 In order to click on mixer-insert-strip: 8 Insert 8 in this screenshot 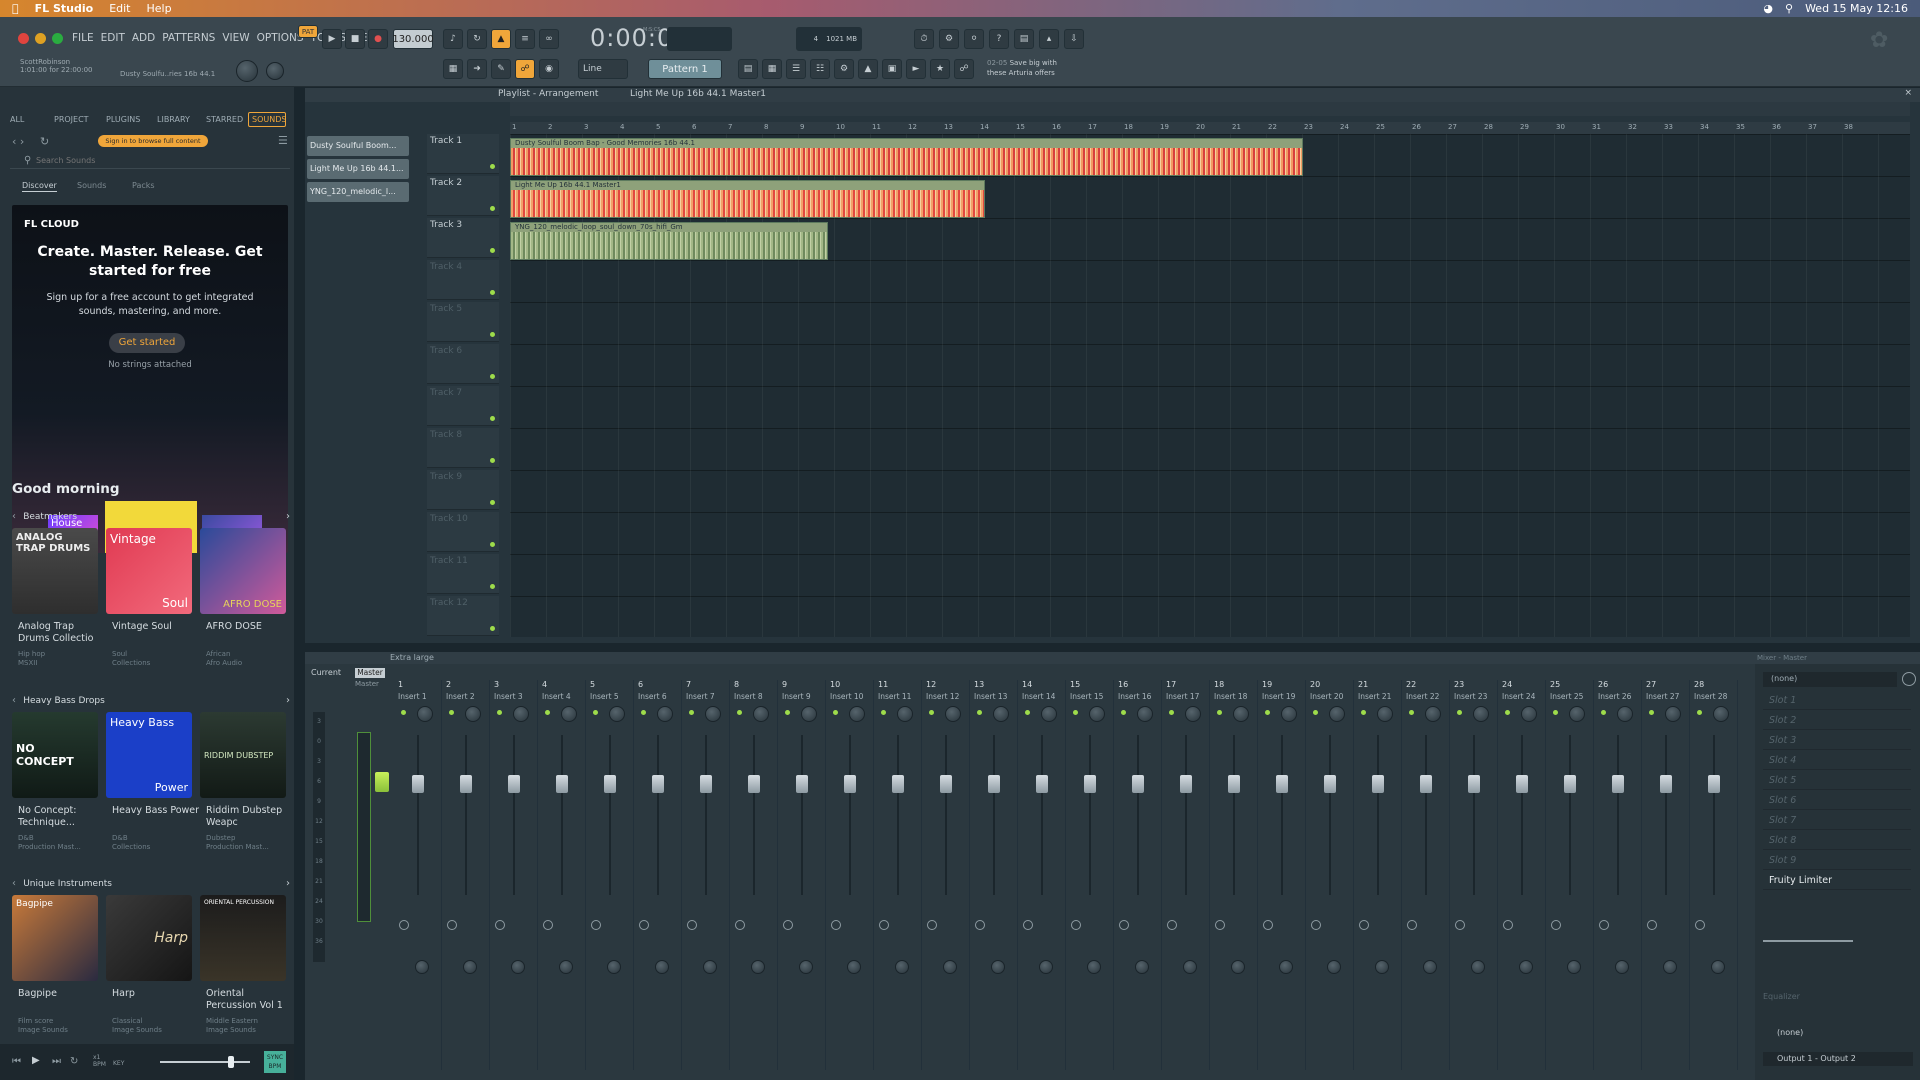, I will do `click(754, 875)`.